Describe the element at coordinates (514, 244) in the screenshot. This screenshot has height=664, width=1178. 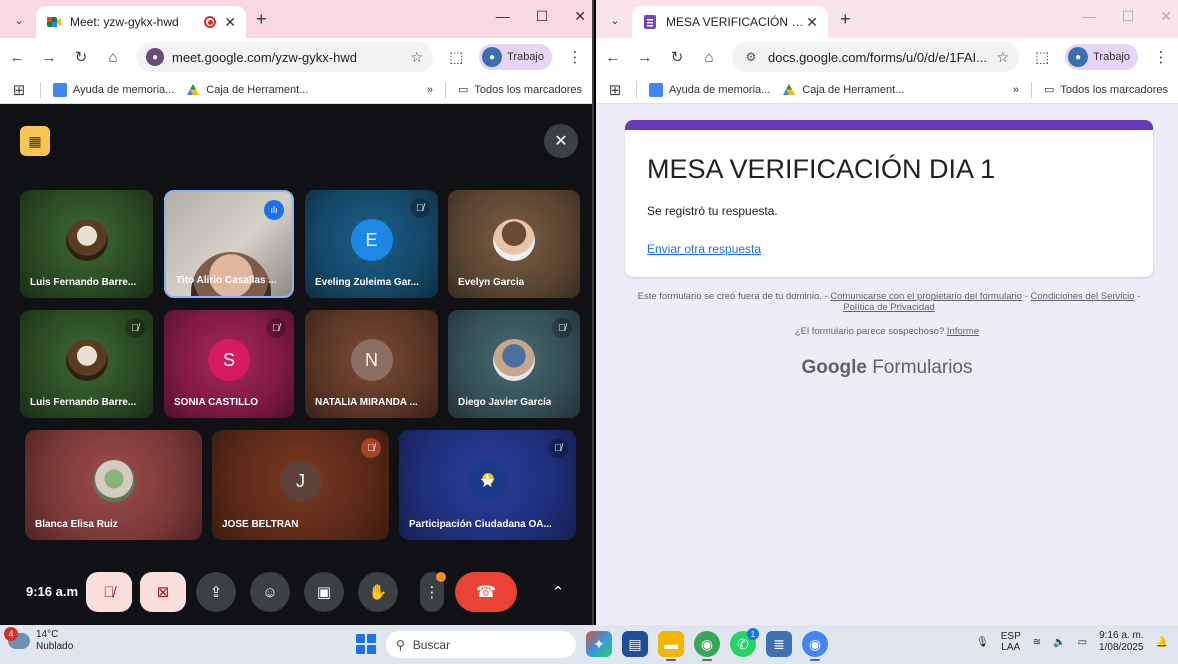
I see `participant-tile: Evelyn Garcia` at that location.